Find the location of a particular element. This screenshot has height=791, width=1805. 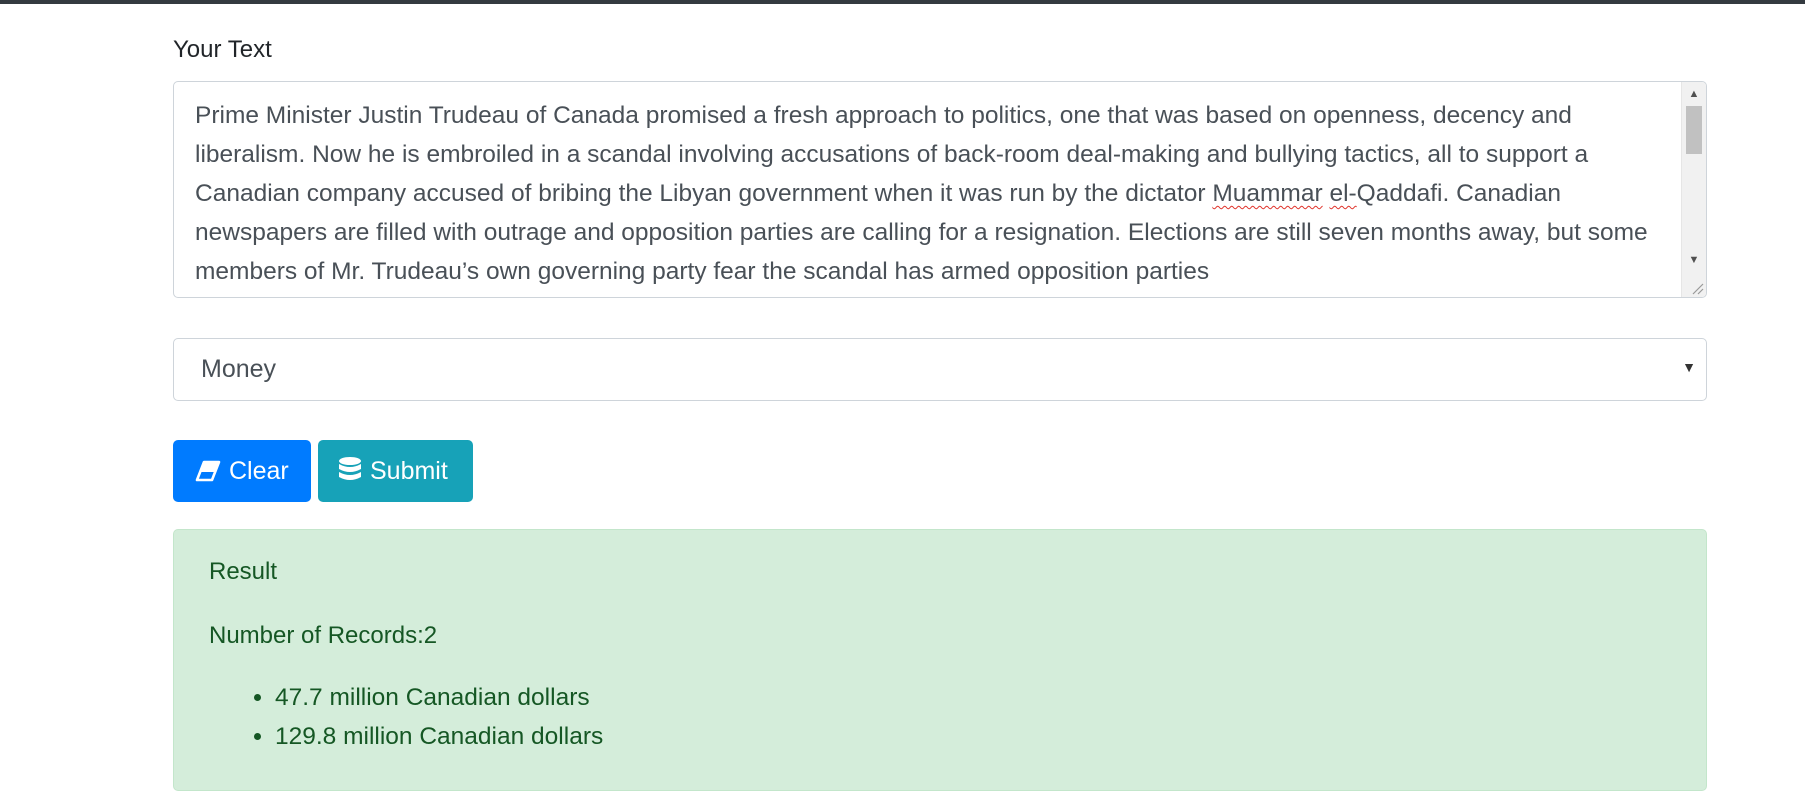

top-bar is located at coordinates (902, 2).